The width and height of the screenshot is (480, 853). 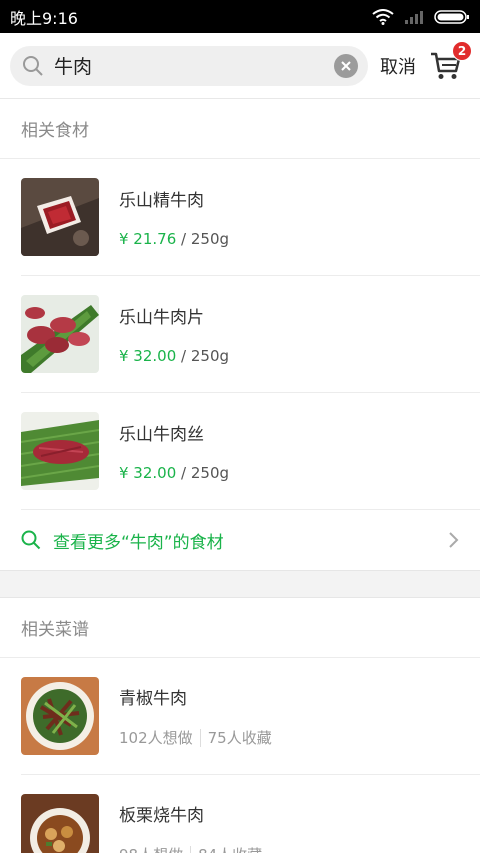 I want to click on ingredient-price: ¥ 21.76, so click(x=148, y=239).